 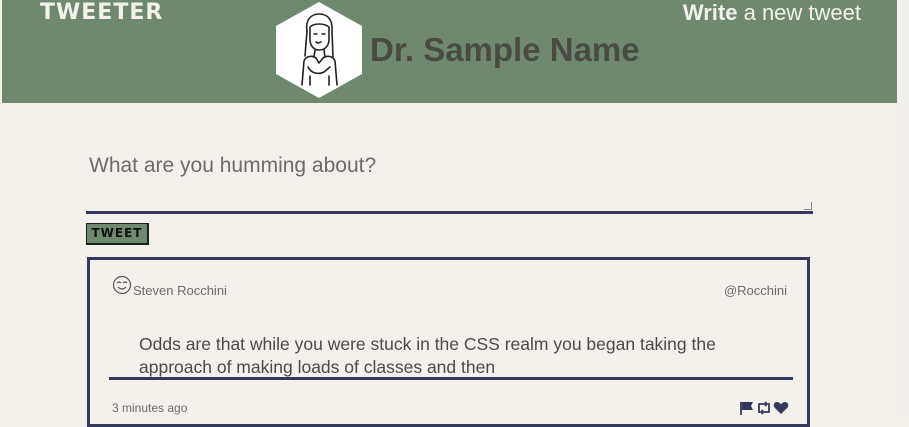 I want to click on smiley-avatar-icon, so click(x=122, y=285).